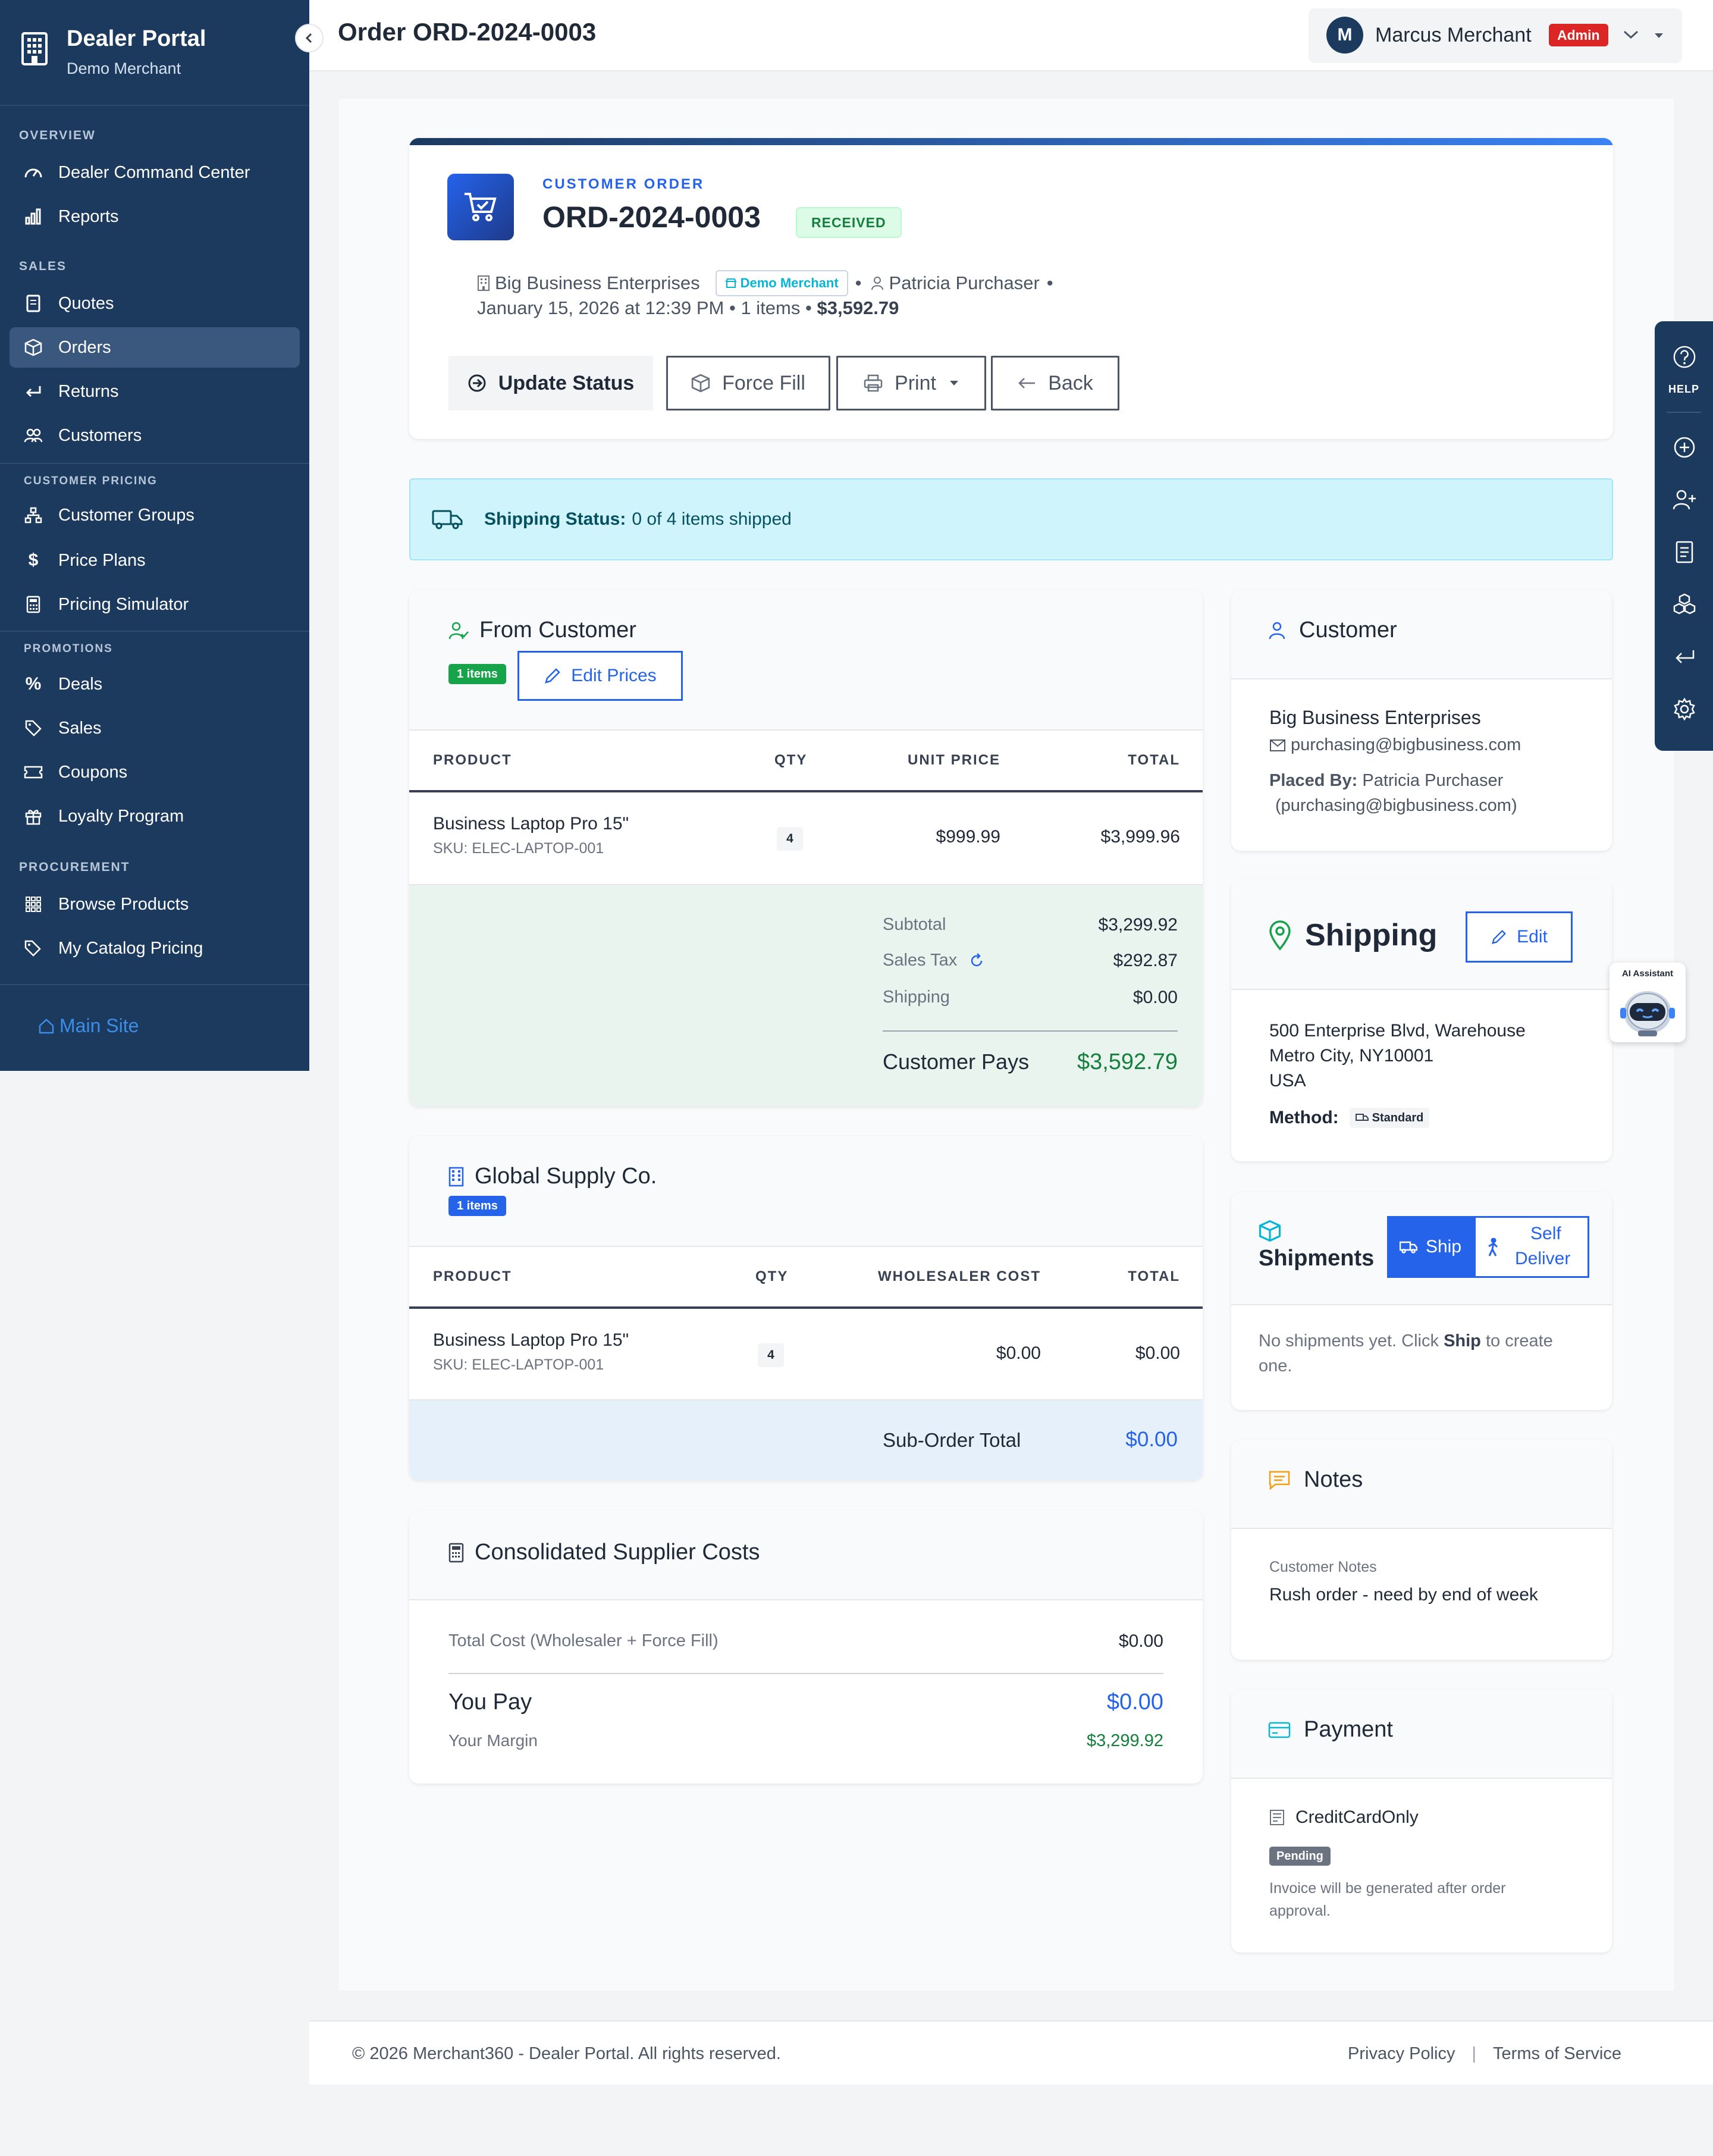 Image resolution: width=1713 pixels, height=2156 pixels. What do you see at coordinates (1430, 1247) in the screenshot?
I see `ship-button: Ship` at bounding box center [1430, 1247].